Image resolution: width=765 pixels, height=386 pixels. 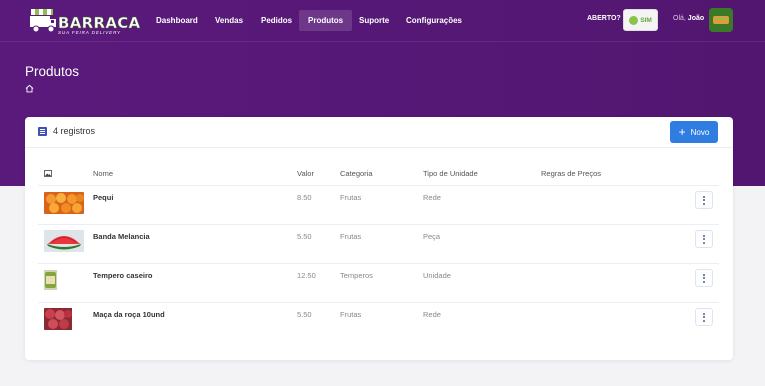 What do you see at coordinates (437, 275) in the screenshot?
I see `product-unit: Unidade` at bounding box center [437, 275].